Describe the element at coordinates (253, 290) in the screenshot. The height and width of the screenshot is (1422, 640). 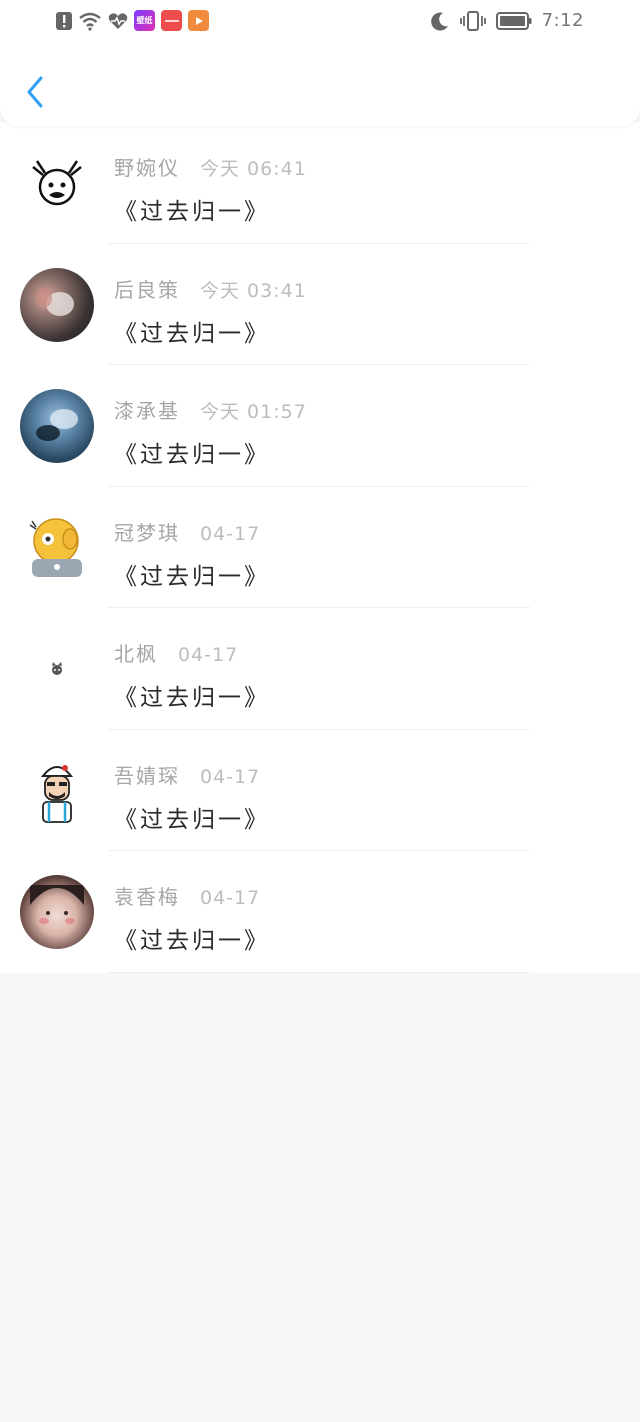
I see `message-time: 今天 03:41` at that location.